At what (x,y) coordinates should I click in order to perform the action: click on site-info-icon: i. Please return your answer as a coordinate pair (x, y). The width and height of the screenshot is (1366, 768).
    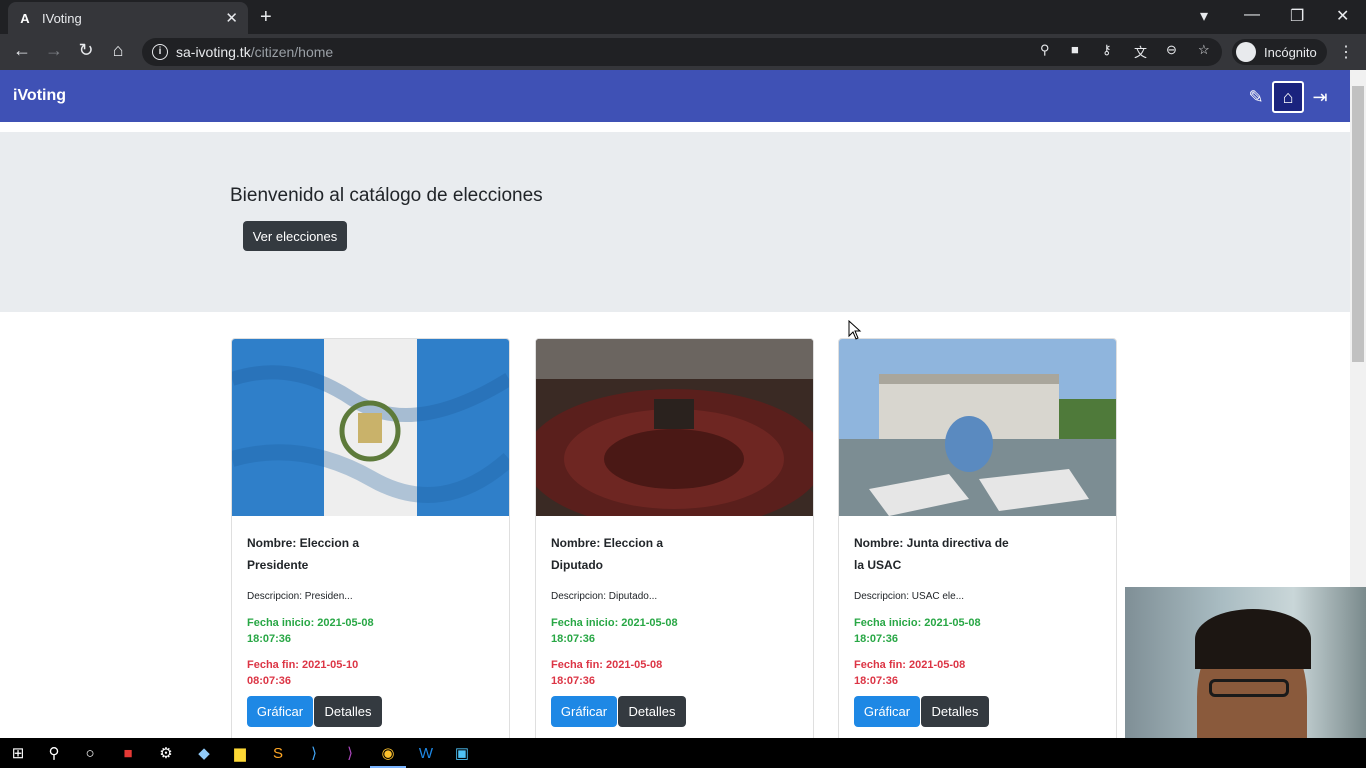
    Looking at the image, I should click on (160, 52).